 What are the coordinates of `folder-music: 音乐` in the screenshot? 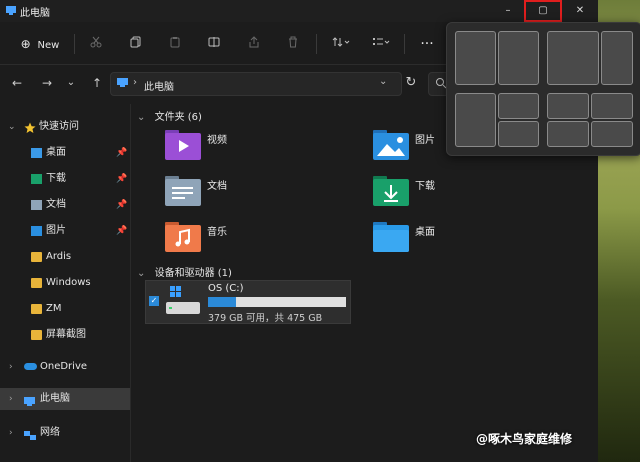 It's located at (265, 238).